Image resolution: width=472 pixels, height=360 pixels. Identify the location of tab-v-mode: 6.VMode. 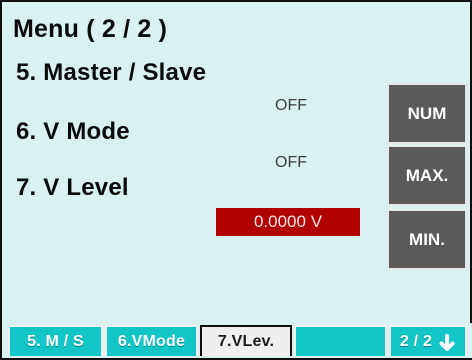
(151, 340).